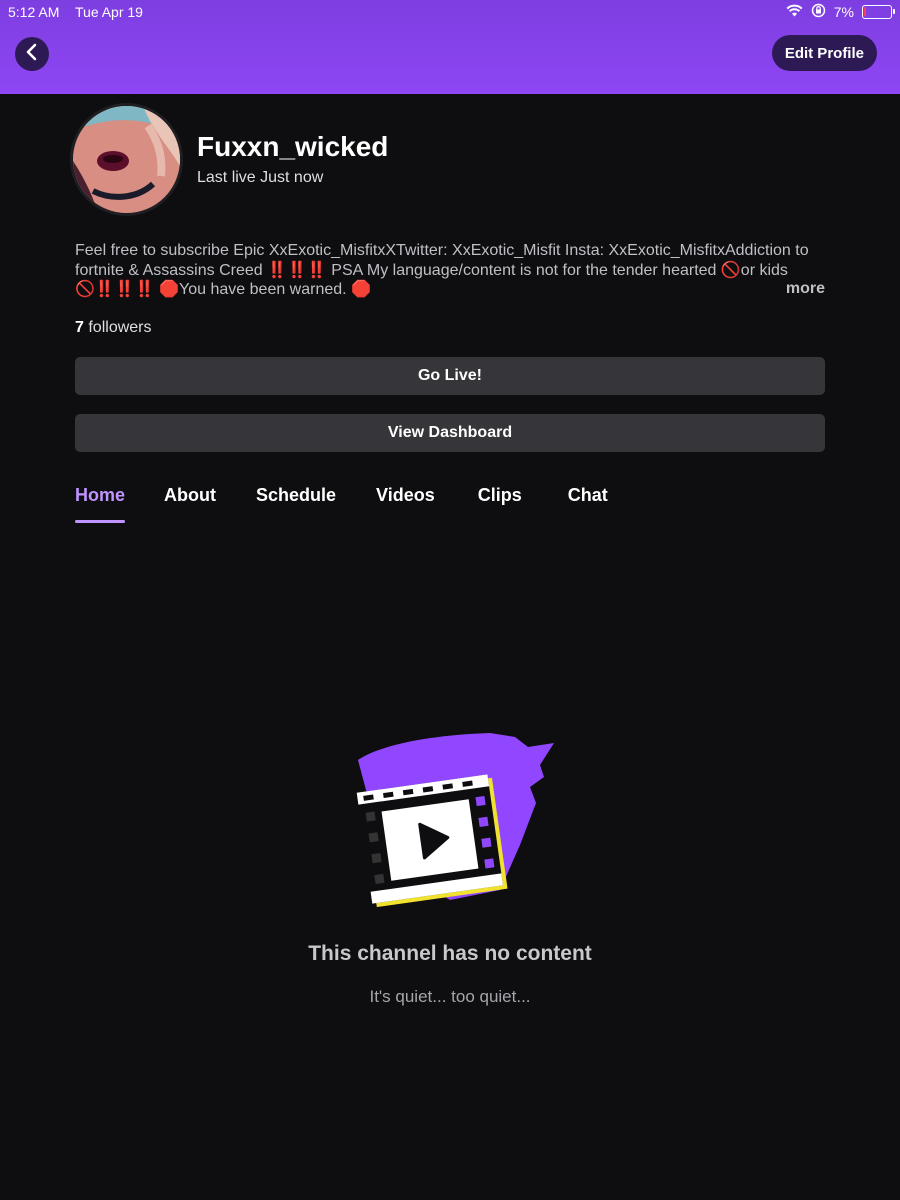 The image size is (900, 1200). I want to click on status-time: 5:12 AM, so click(34, 12).